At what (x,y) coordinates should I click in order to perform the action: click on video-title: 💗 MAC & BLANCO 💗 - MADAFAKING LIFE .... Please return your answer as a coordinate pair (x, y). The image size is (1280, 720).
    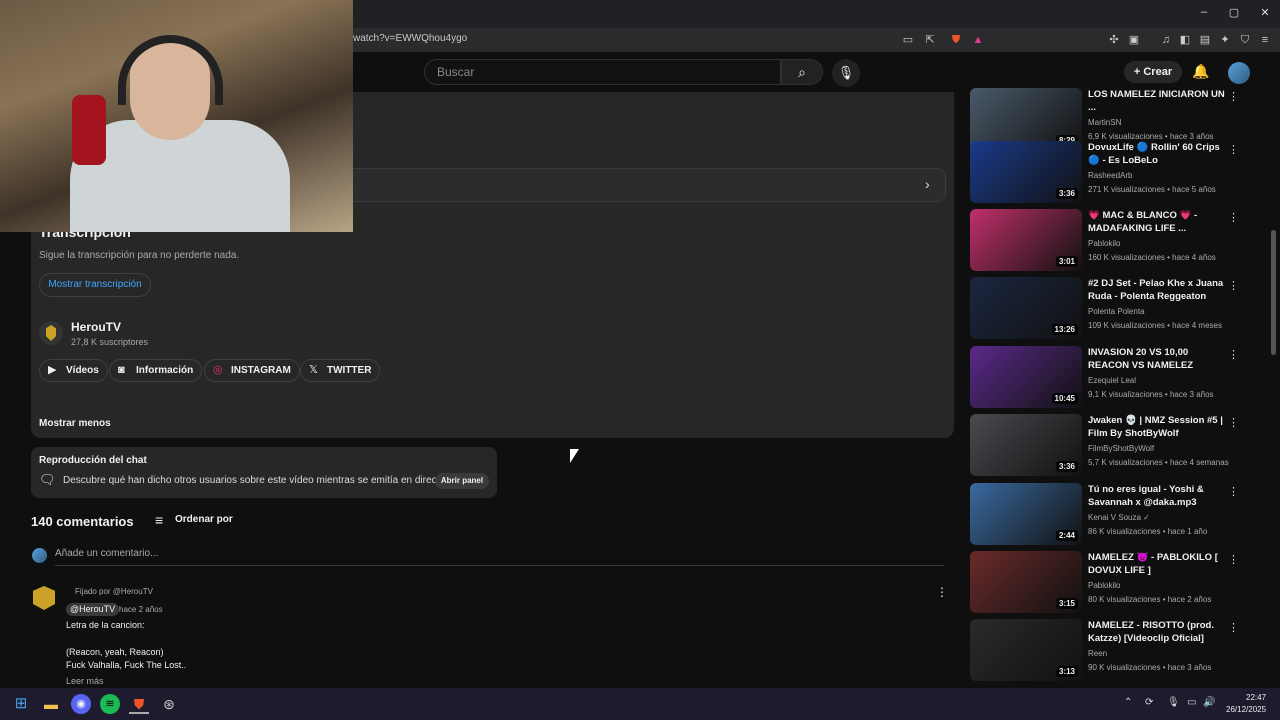
    Looking at the image, I should click on (1158, 222).